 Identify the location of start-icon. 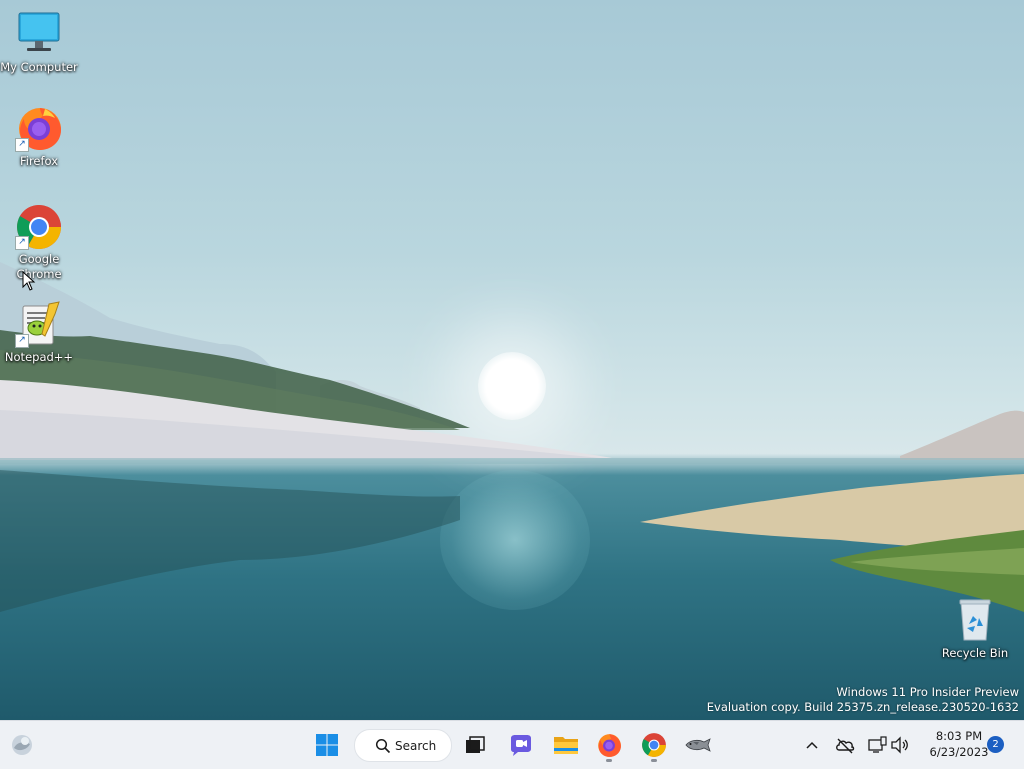
(327, 745).